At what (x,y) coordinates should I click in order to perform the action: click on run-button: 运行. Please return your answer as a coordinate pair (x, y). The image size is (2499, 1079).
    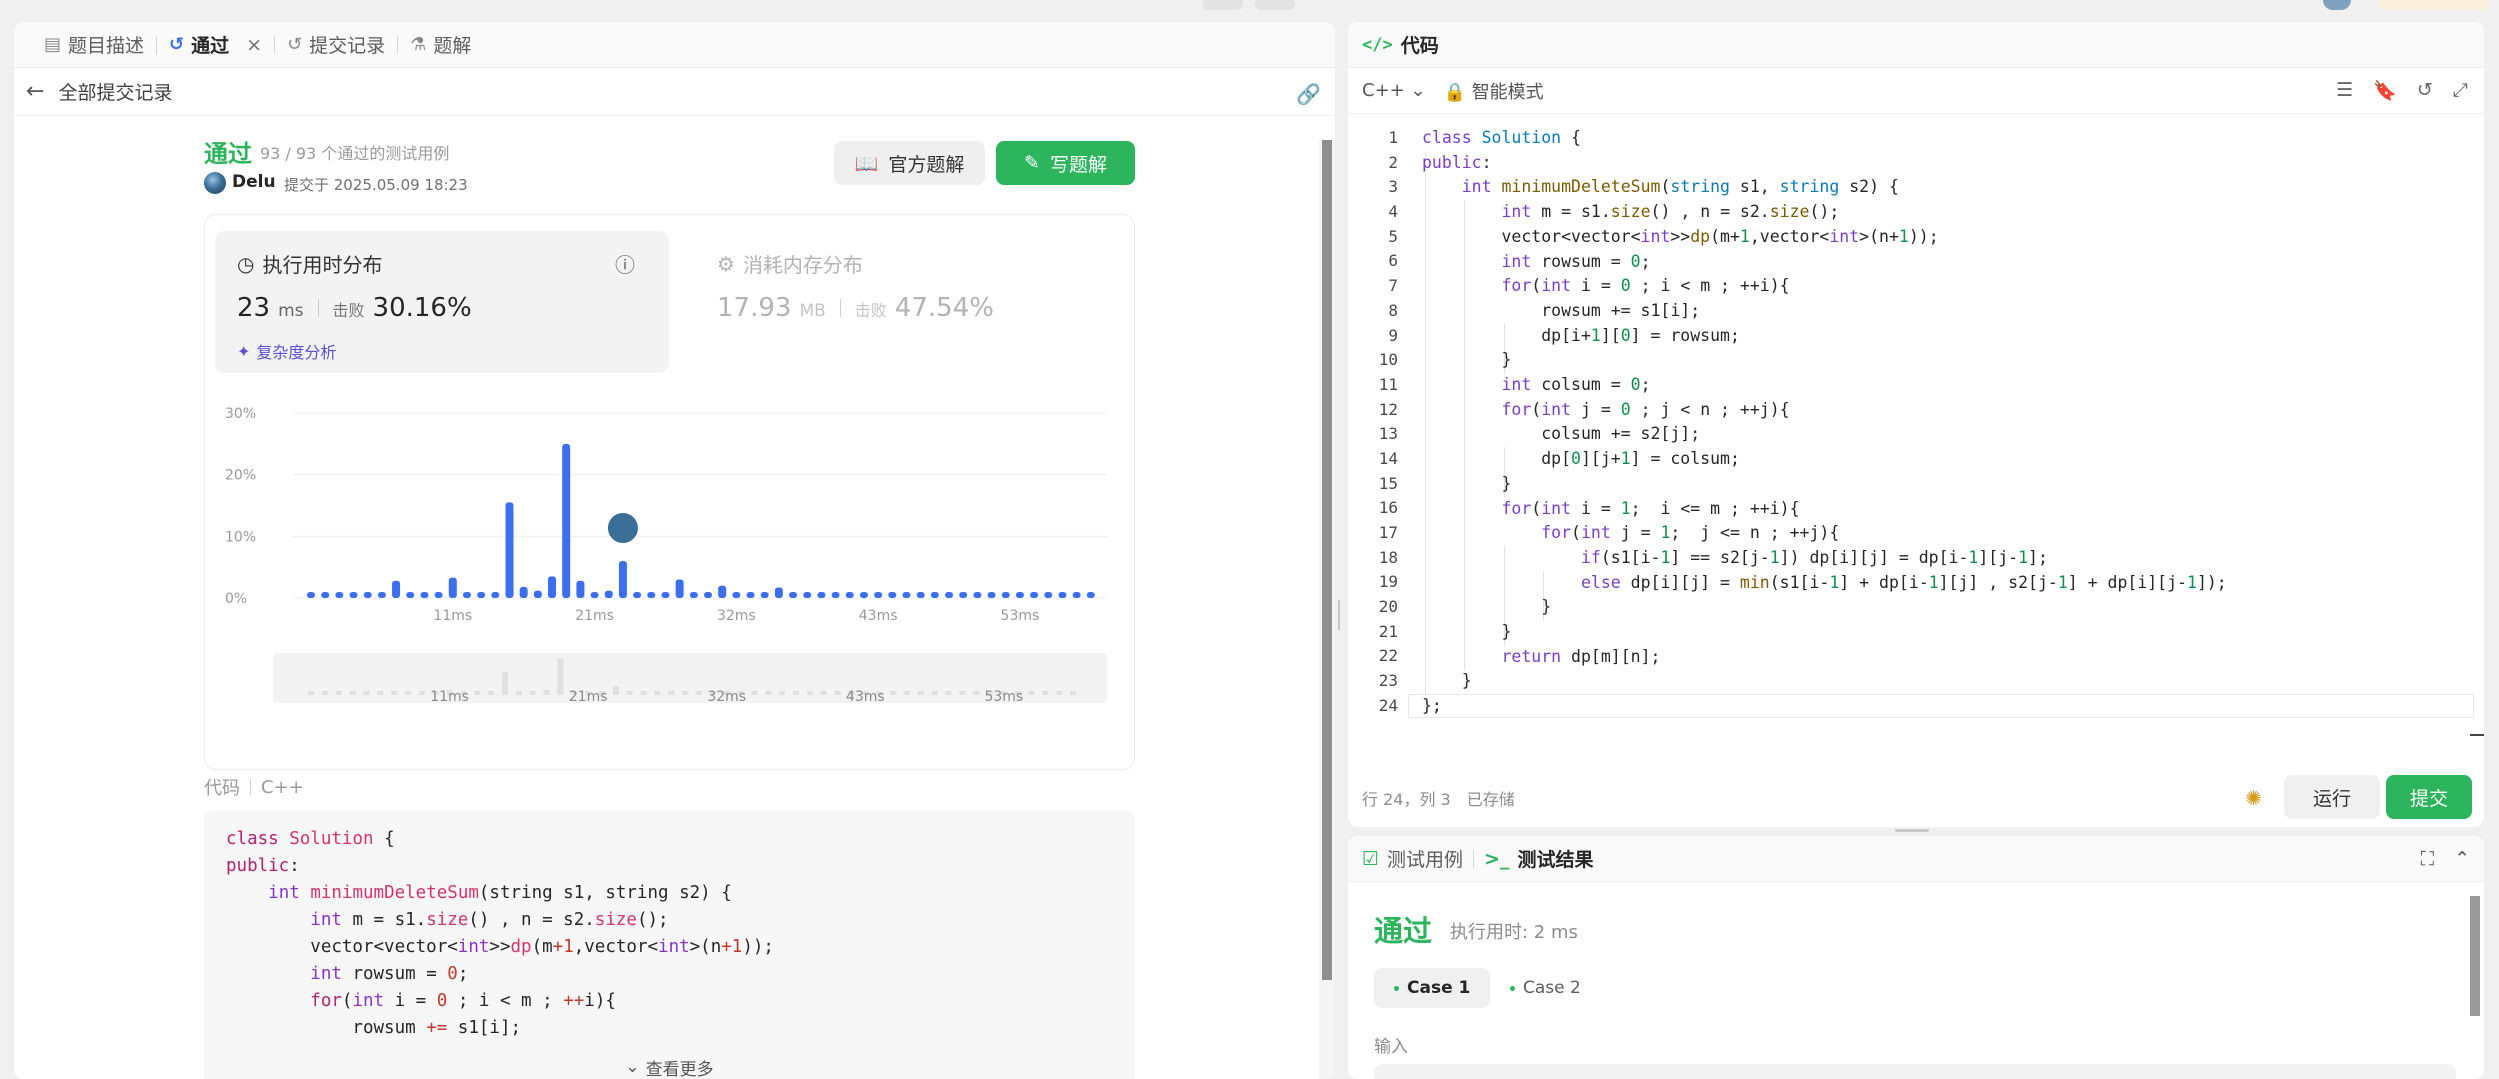
    Looking at the image, I should click on (2332, 797).